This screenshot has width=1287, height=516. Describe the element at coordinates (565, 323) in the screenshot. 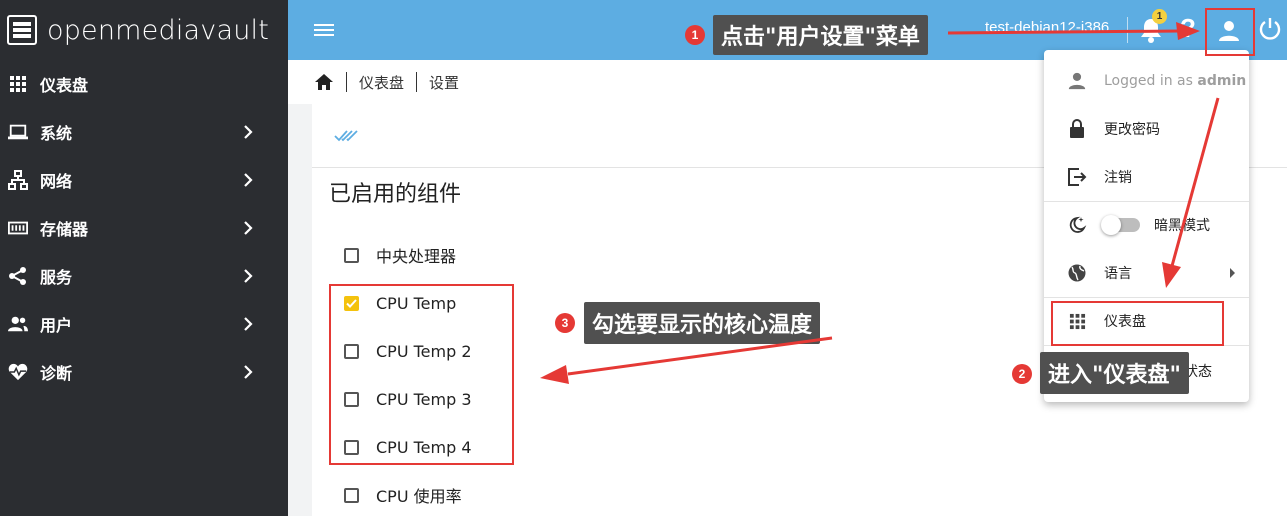

I see `step-badge-3: 3` at that location.